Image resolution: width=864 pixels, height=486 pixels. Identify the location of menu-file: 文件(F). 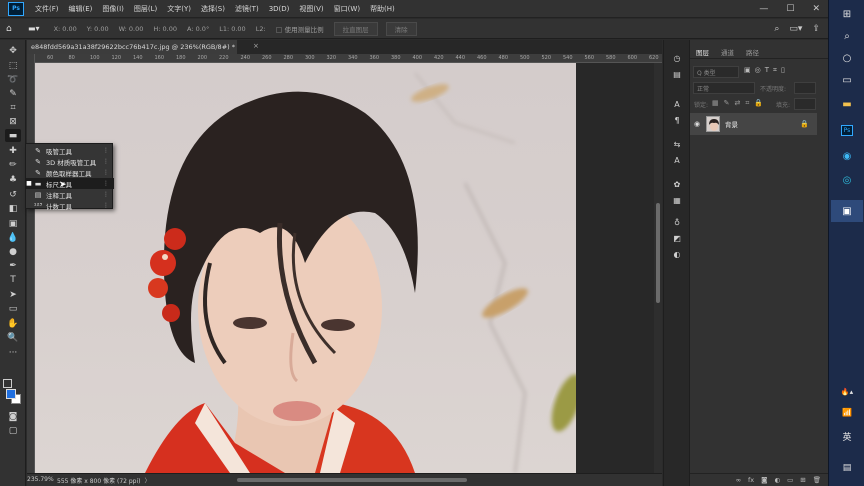
(47, 9).